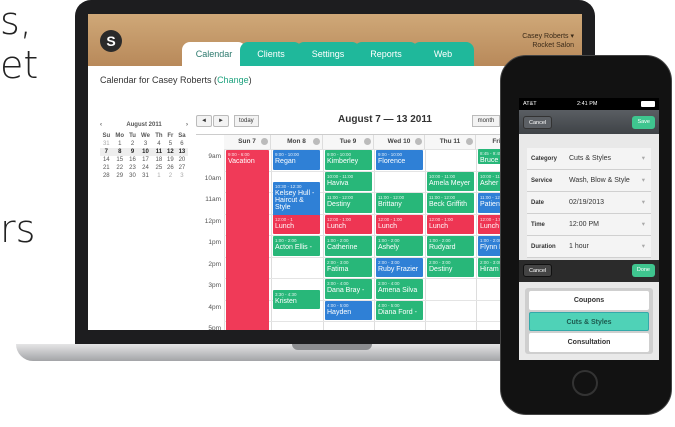 This screenshot has width=675, height=427. Describe the element at coordinates (450, 181) in the screenshot. I see `appointment-event: 10:00 - 11:00 Amela Meyer` at that location.